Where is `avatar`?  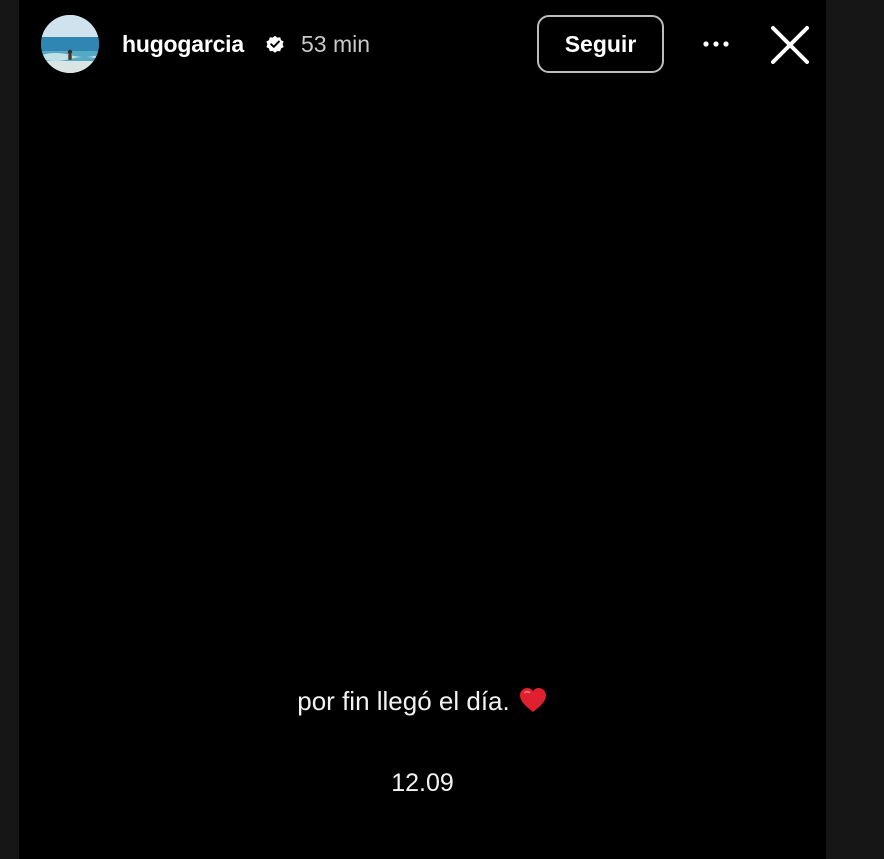
avatar is located at coordinates (70, 44).